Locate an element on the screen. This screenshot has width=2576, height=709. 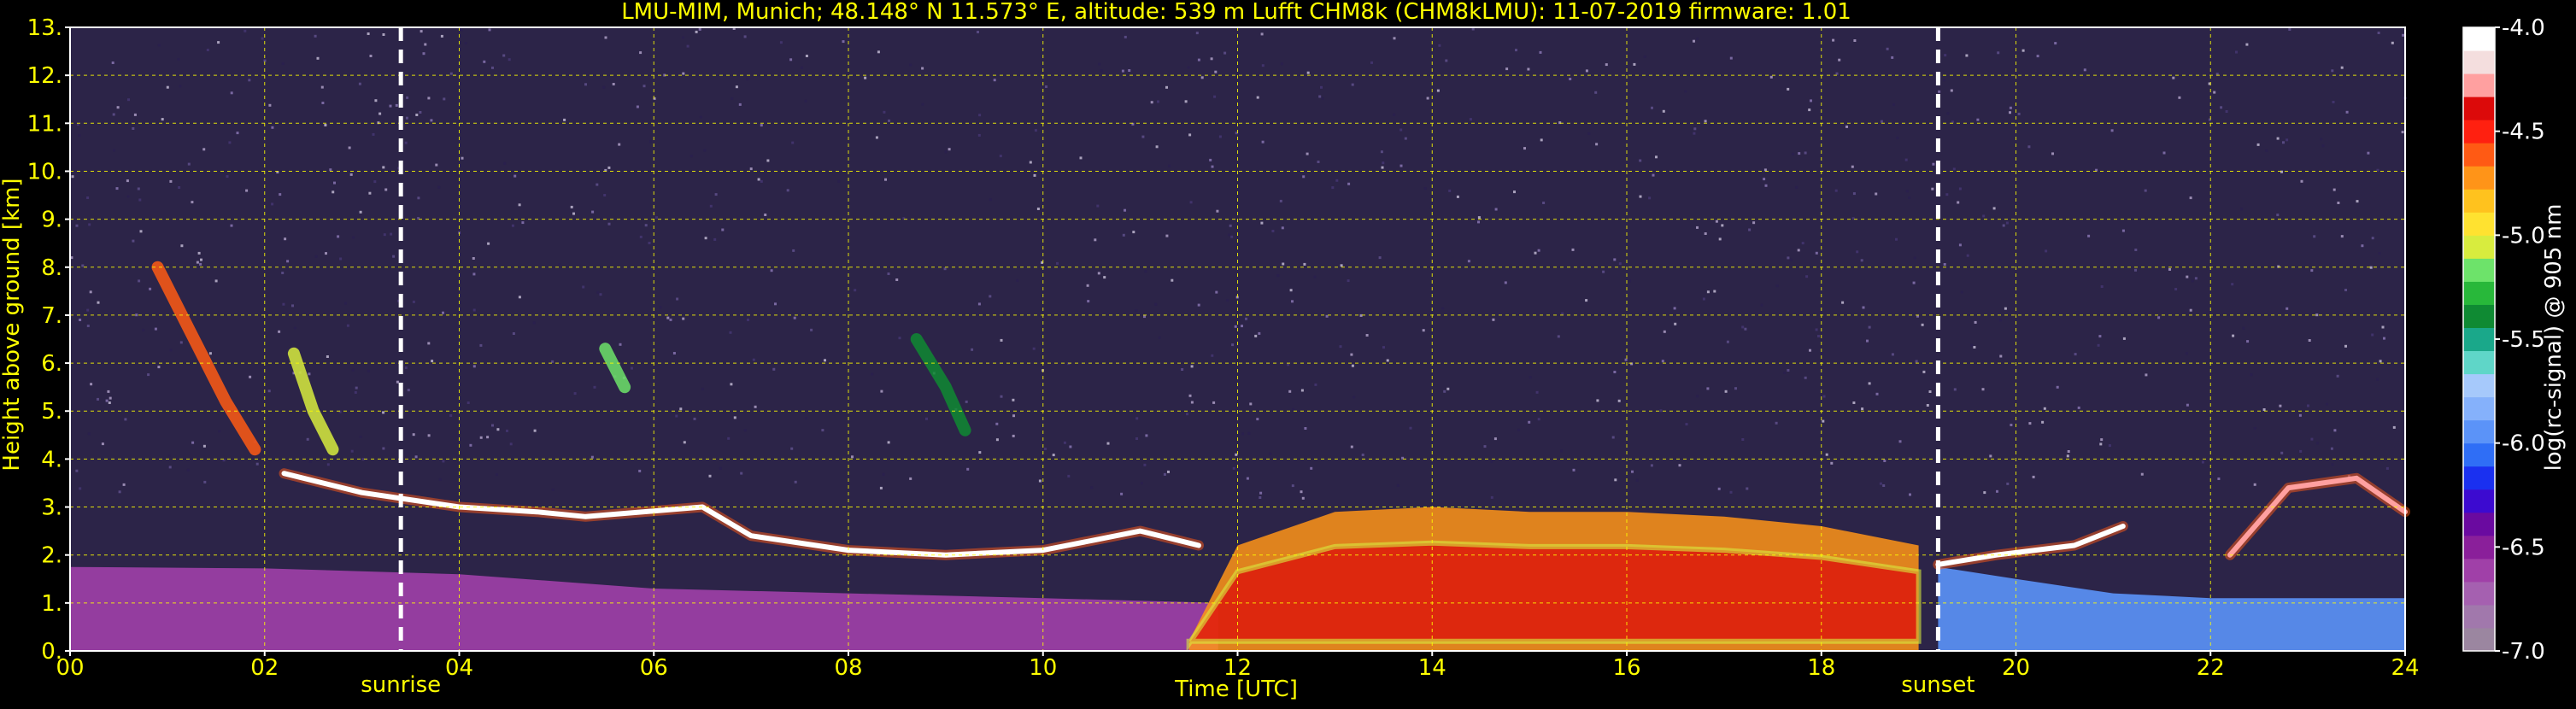
sunset-label: sunset is located at coordinates (1938, 685).